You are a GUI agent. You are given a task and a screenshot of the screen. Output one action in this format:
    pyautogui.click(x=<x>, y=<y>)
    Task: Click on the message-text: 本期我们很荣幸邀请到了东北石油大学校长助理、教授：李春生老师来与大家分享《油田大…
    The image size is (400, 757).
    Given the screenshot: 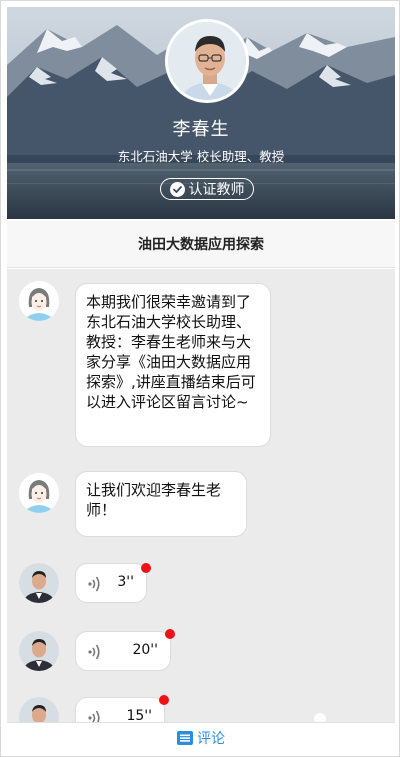 What is the action you would take?
    pyautogui.click(x=171, y=352)
    